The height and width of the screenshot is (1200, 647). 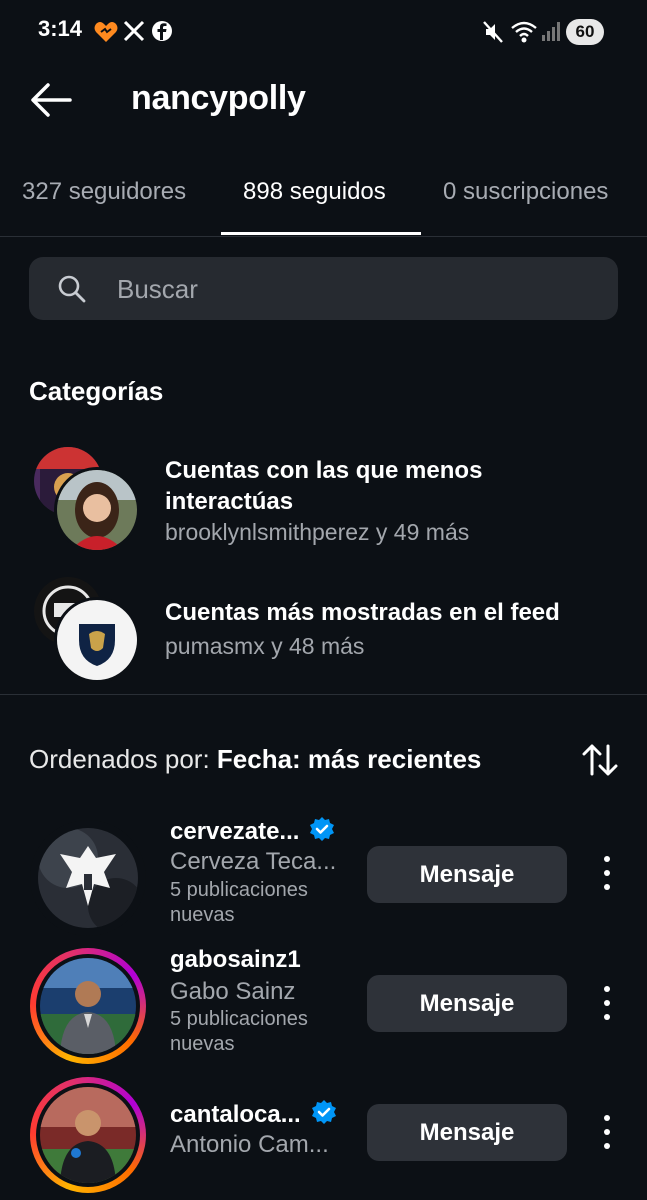 I want to click on sort-label: Ordenados por: Fecha: más recientes, so click(x=255, y=759).